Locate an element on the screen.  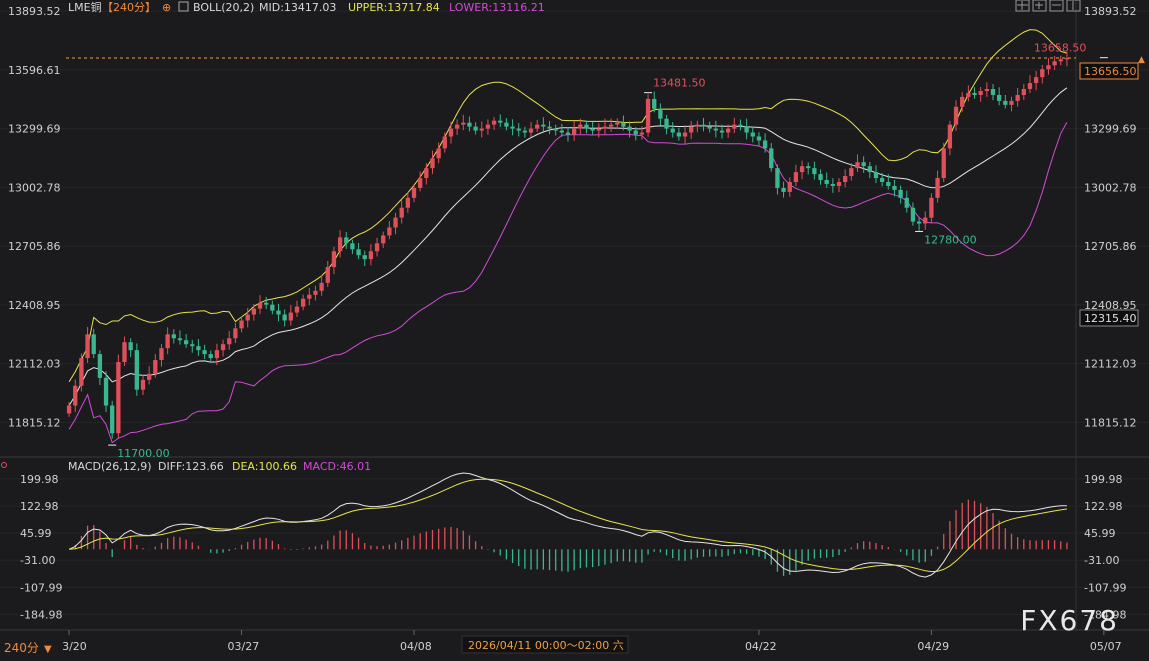
settings-icon: ⊕ is located at coordinates (166, 7).